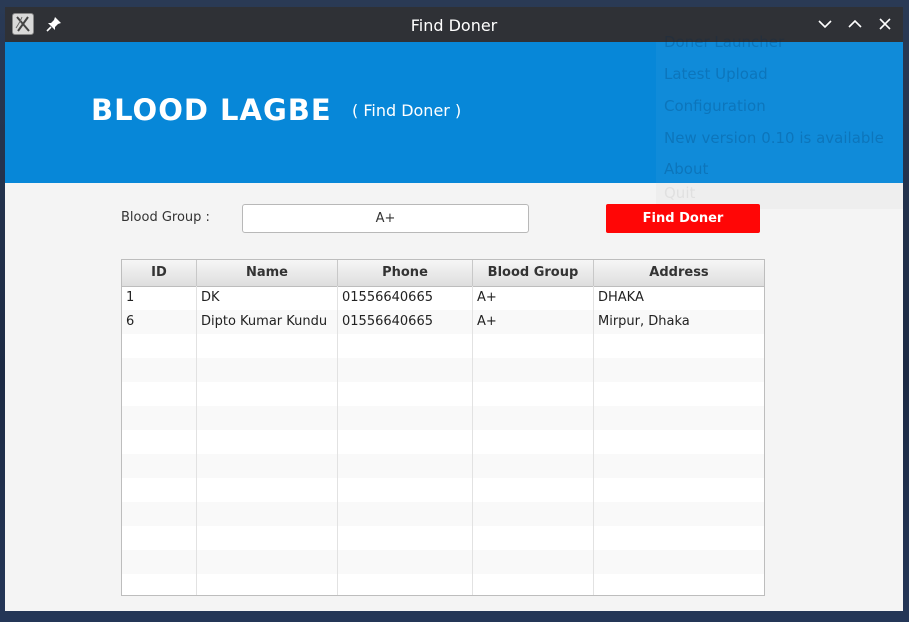 The image size is (909, 622). What do you see at coordinates (267, 322) in the screenshot?
I see `cell-name: Dipto Kumar Kundu` at bounding box center [267, 322].